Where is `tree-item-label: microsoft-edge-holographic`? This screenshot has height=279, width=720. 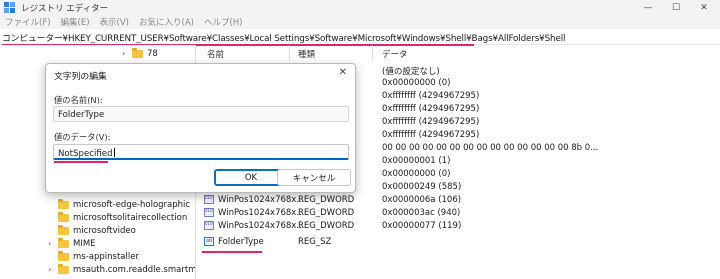 tree-item-label: microsoft-edge-holographic is located at coordinates (132, 204).